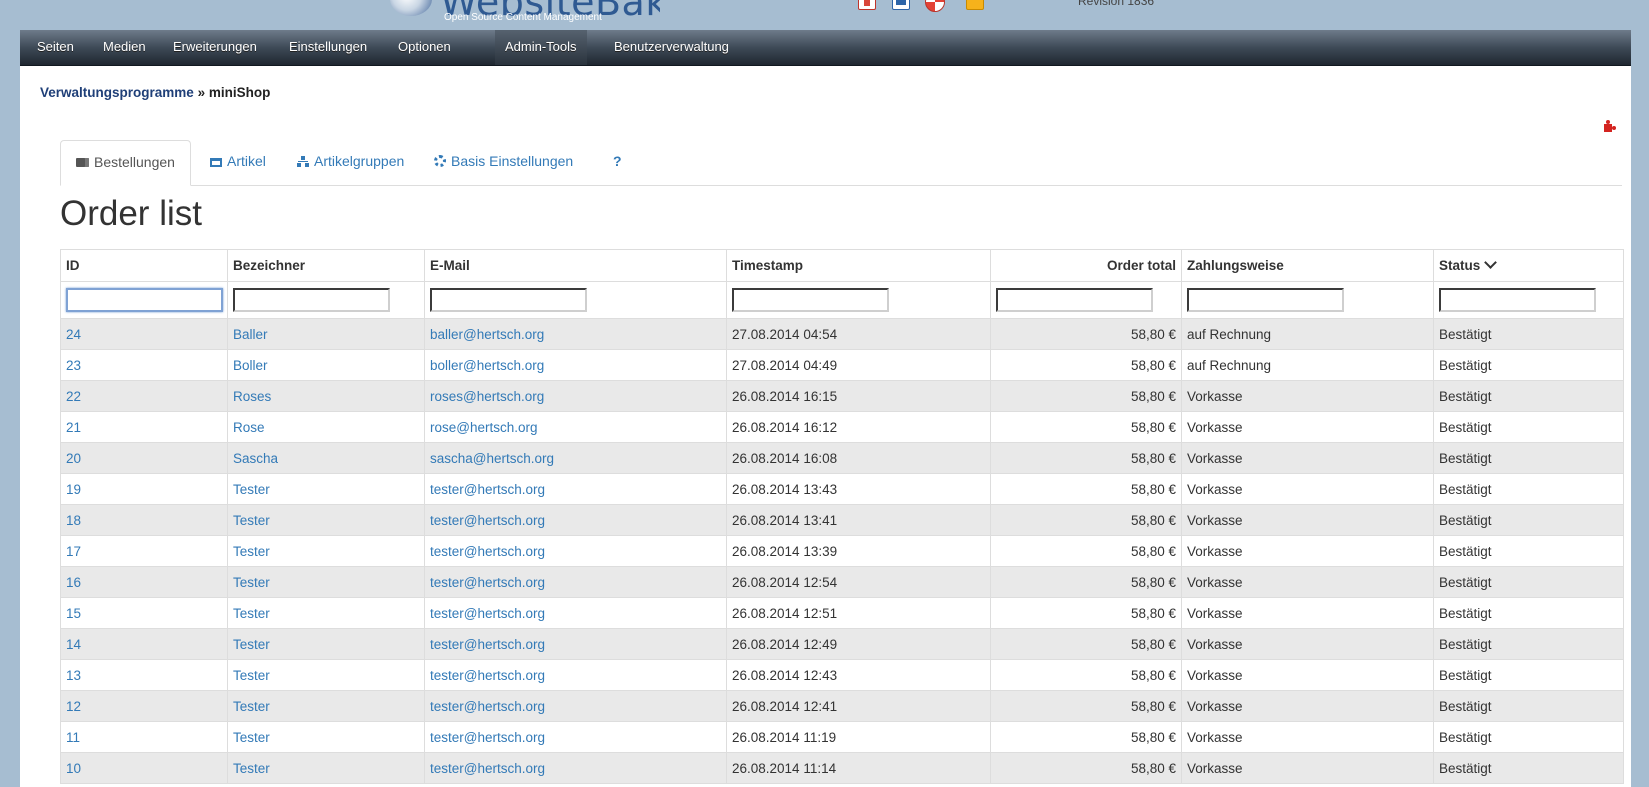 This screenshot has width=1649, height=787. I want to click on help-lifebuoy-icon, so click(935, 6).